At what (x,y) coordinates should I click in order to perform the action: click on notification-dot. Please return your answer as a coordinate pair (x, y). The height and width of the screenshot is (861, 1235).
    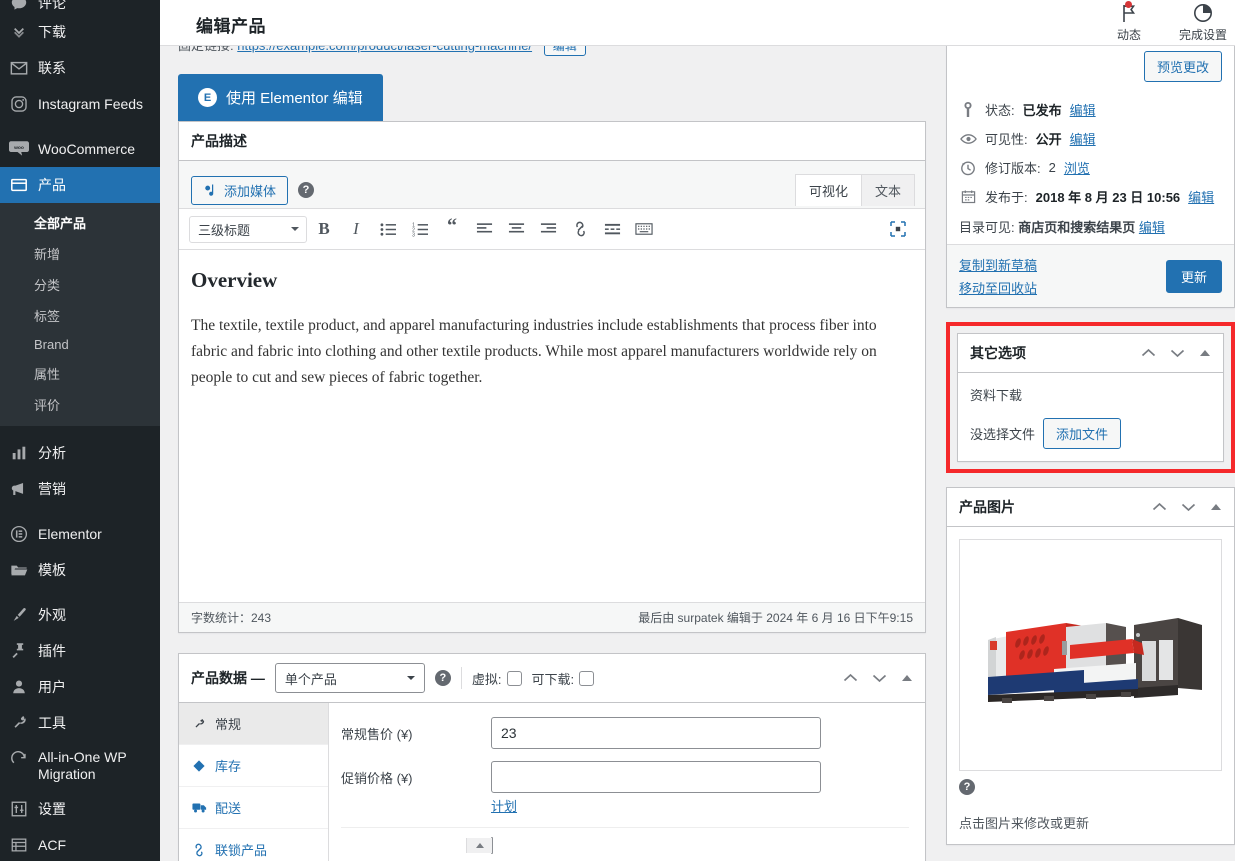
    Looking at the image, I should click on (1128, 4).